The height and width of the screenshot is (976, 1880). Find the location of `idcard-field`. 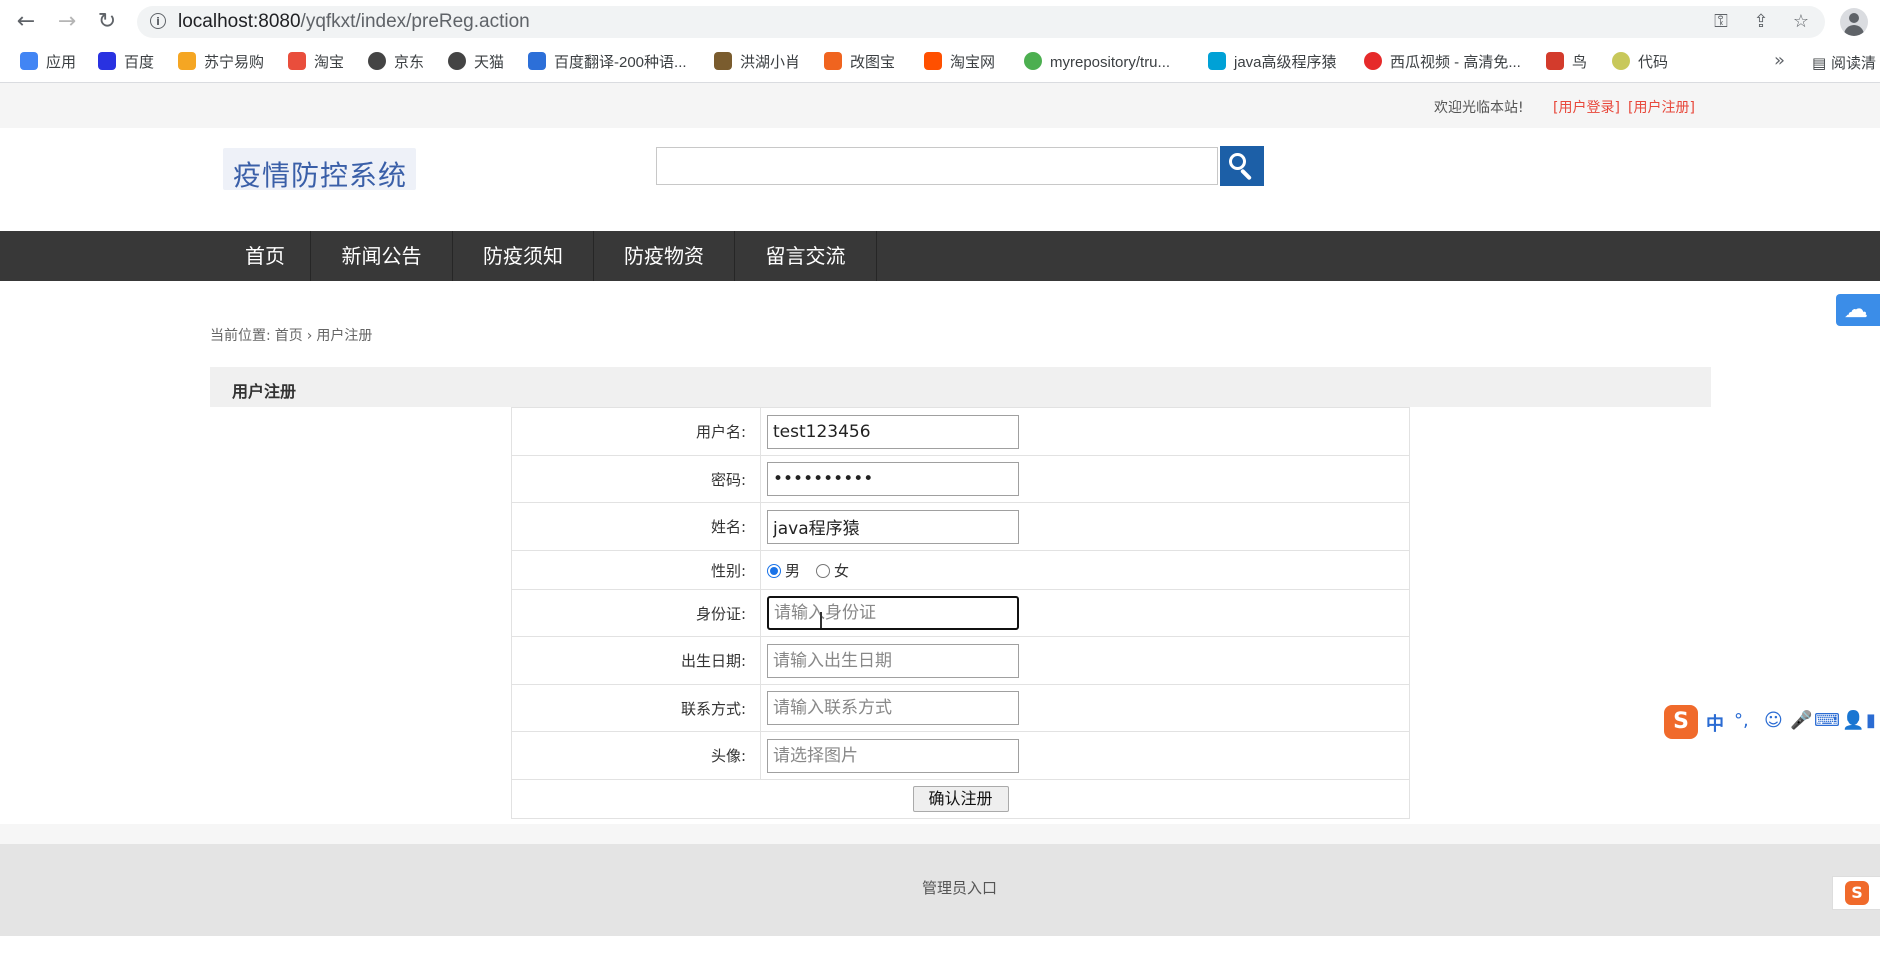

idcard-field is located at coordinates (893, 613).